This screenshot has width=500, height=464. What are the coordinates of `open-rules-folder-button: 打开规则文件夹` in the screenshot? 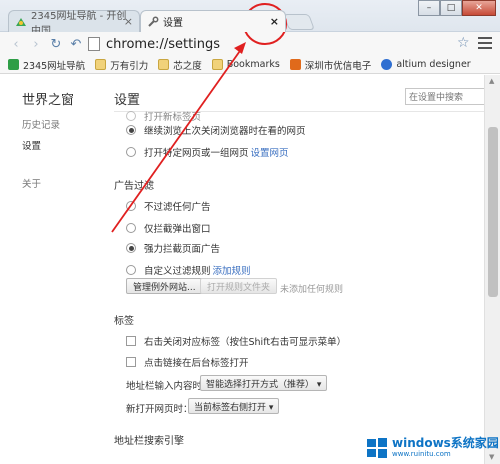 It's located at (239, 286).